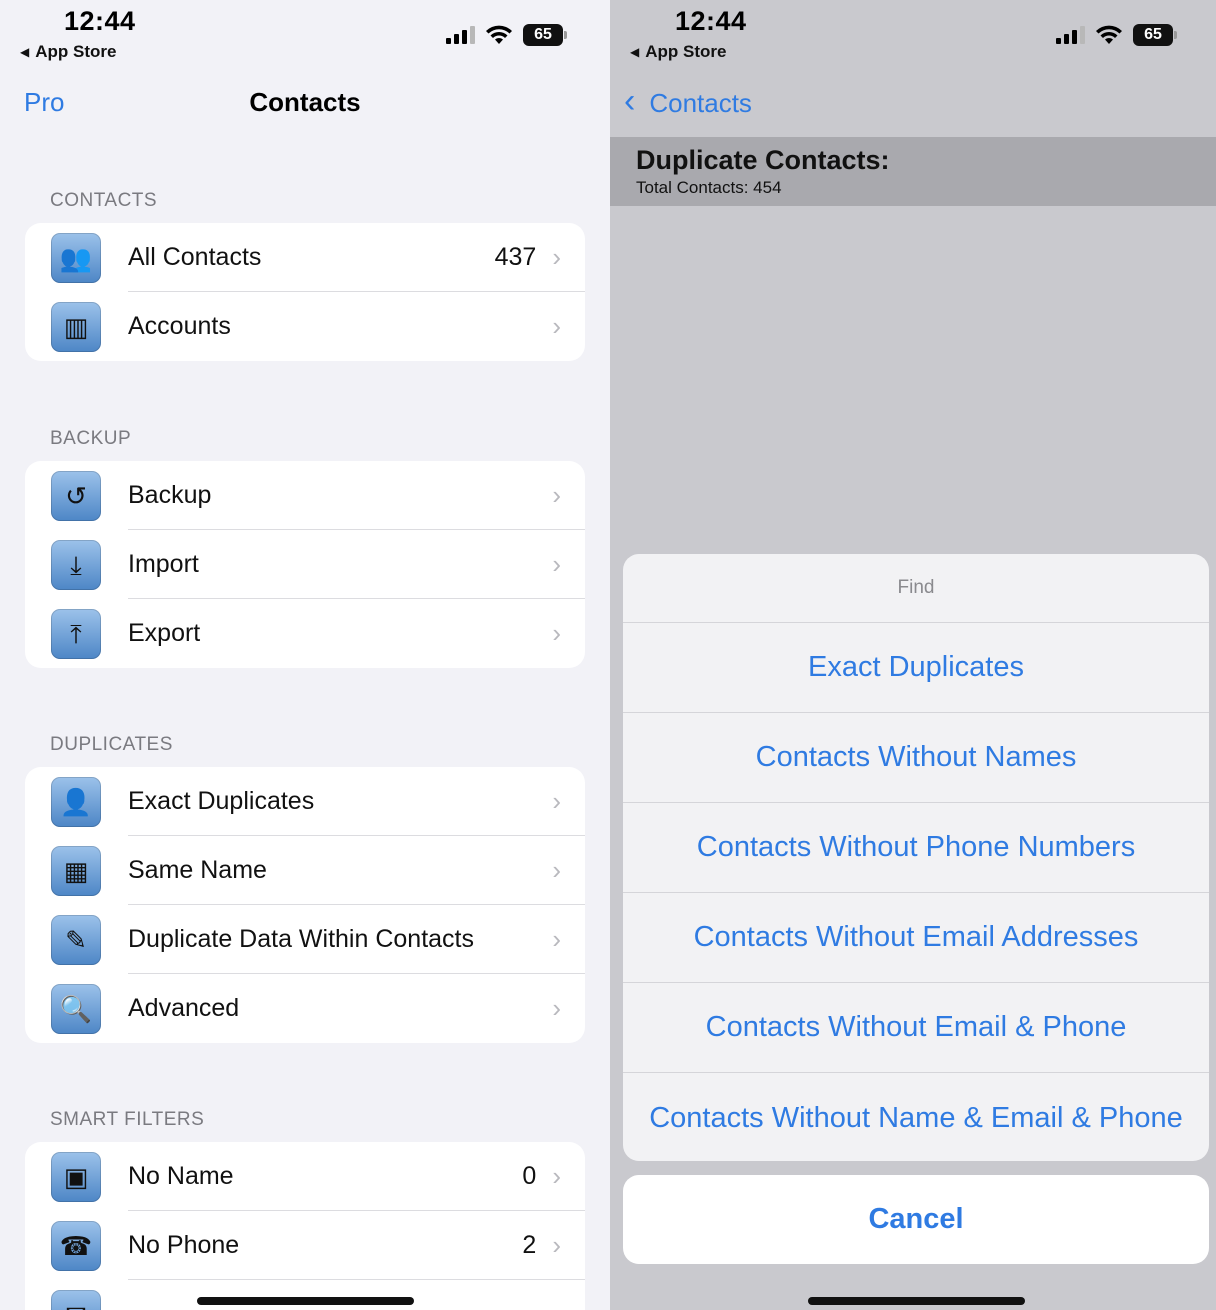  I want to click on no-email-icon: ✉, so click(76, 1299).